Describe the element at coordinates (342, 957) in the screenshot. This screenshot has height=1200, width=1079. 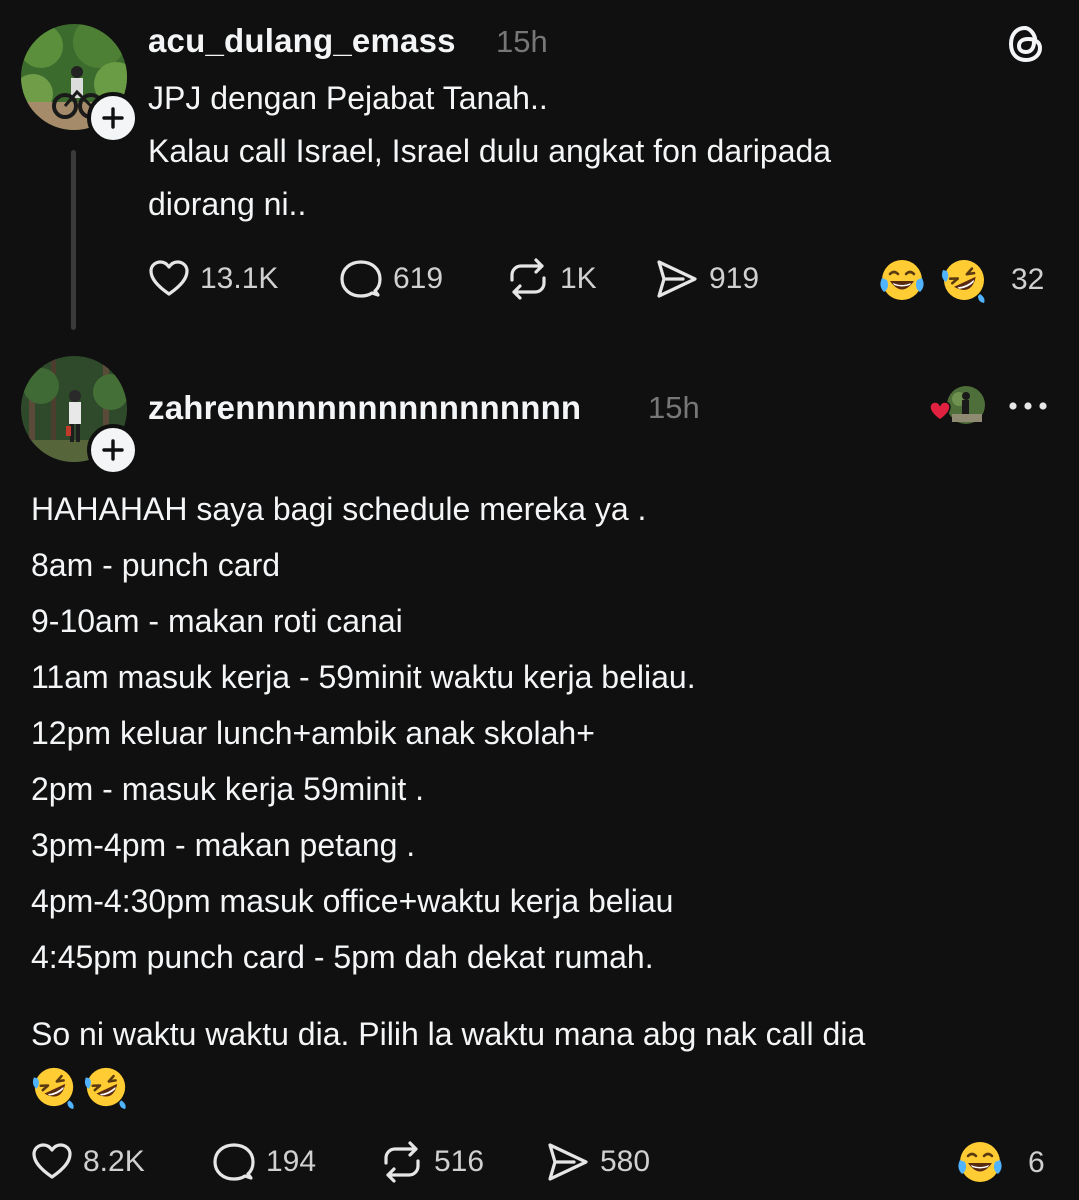
I see `post-line: 4:45pm punch card - 5pm dah dekat rumah.` at that location.